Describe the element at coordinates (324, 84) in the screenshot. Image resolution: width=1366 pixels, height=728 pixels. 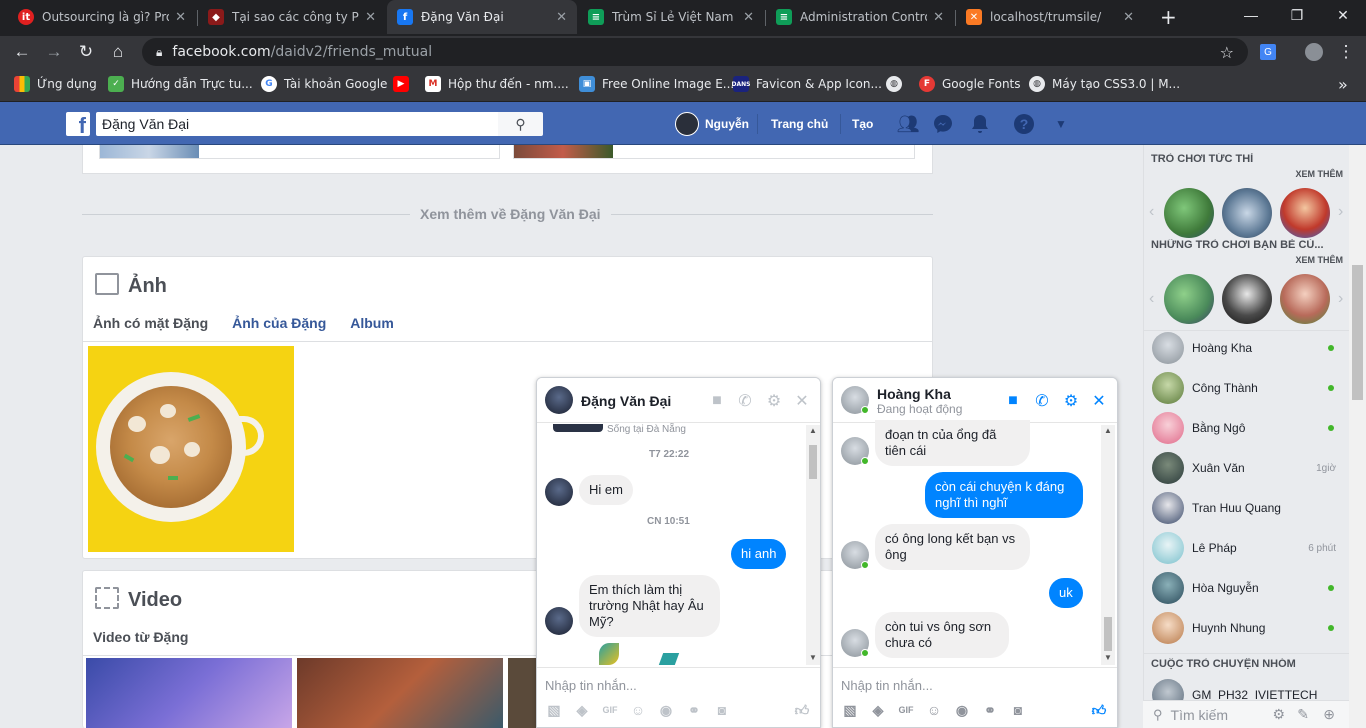
I see `bookmark-item: G Tài khoản Google` at that location.